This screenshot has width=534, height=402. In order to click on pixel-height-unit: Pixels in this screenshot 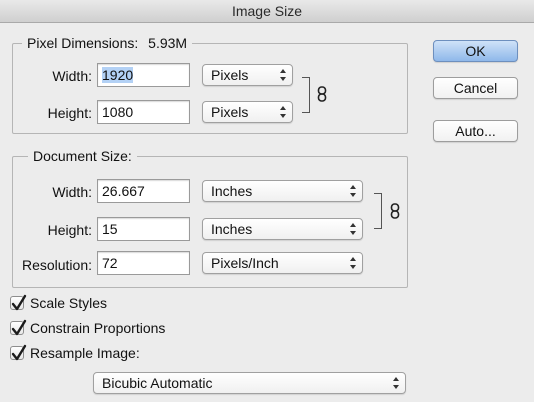, I will do `click(230, 112)`.